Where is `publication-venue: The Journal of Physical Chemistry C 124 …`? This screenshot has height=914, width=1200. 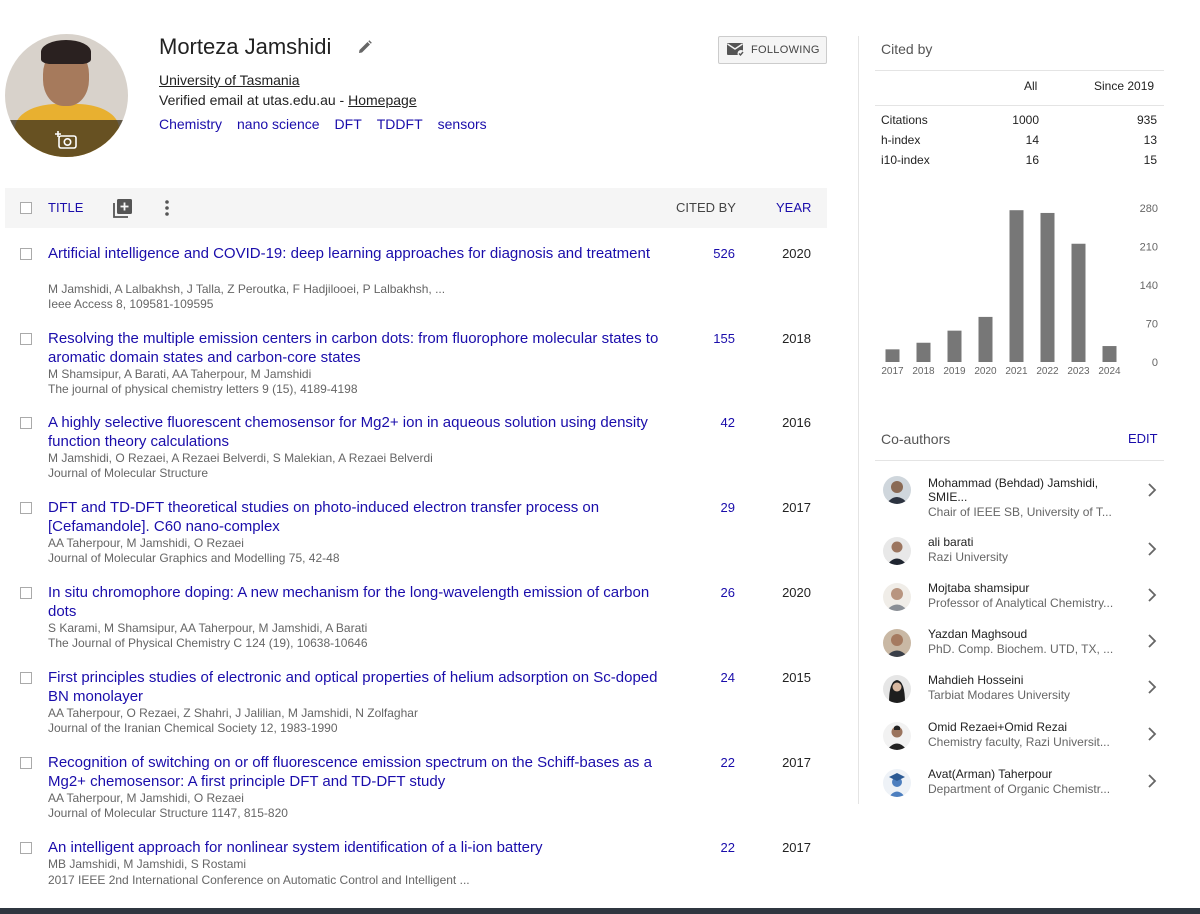 publication-venue: The Journal of Physical Chemistry C 124 … is located at coordinates (208, 643).